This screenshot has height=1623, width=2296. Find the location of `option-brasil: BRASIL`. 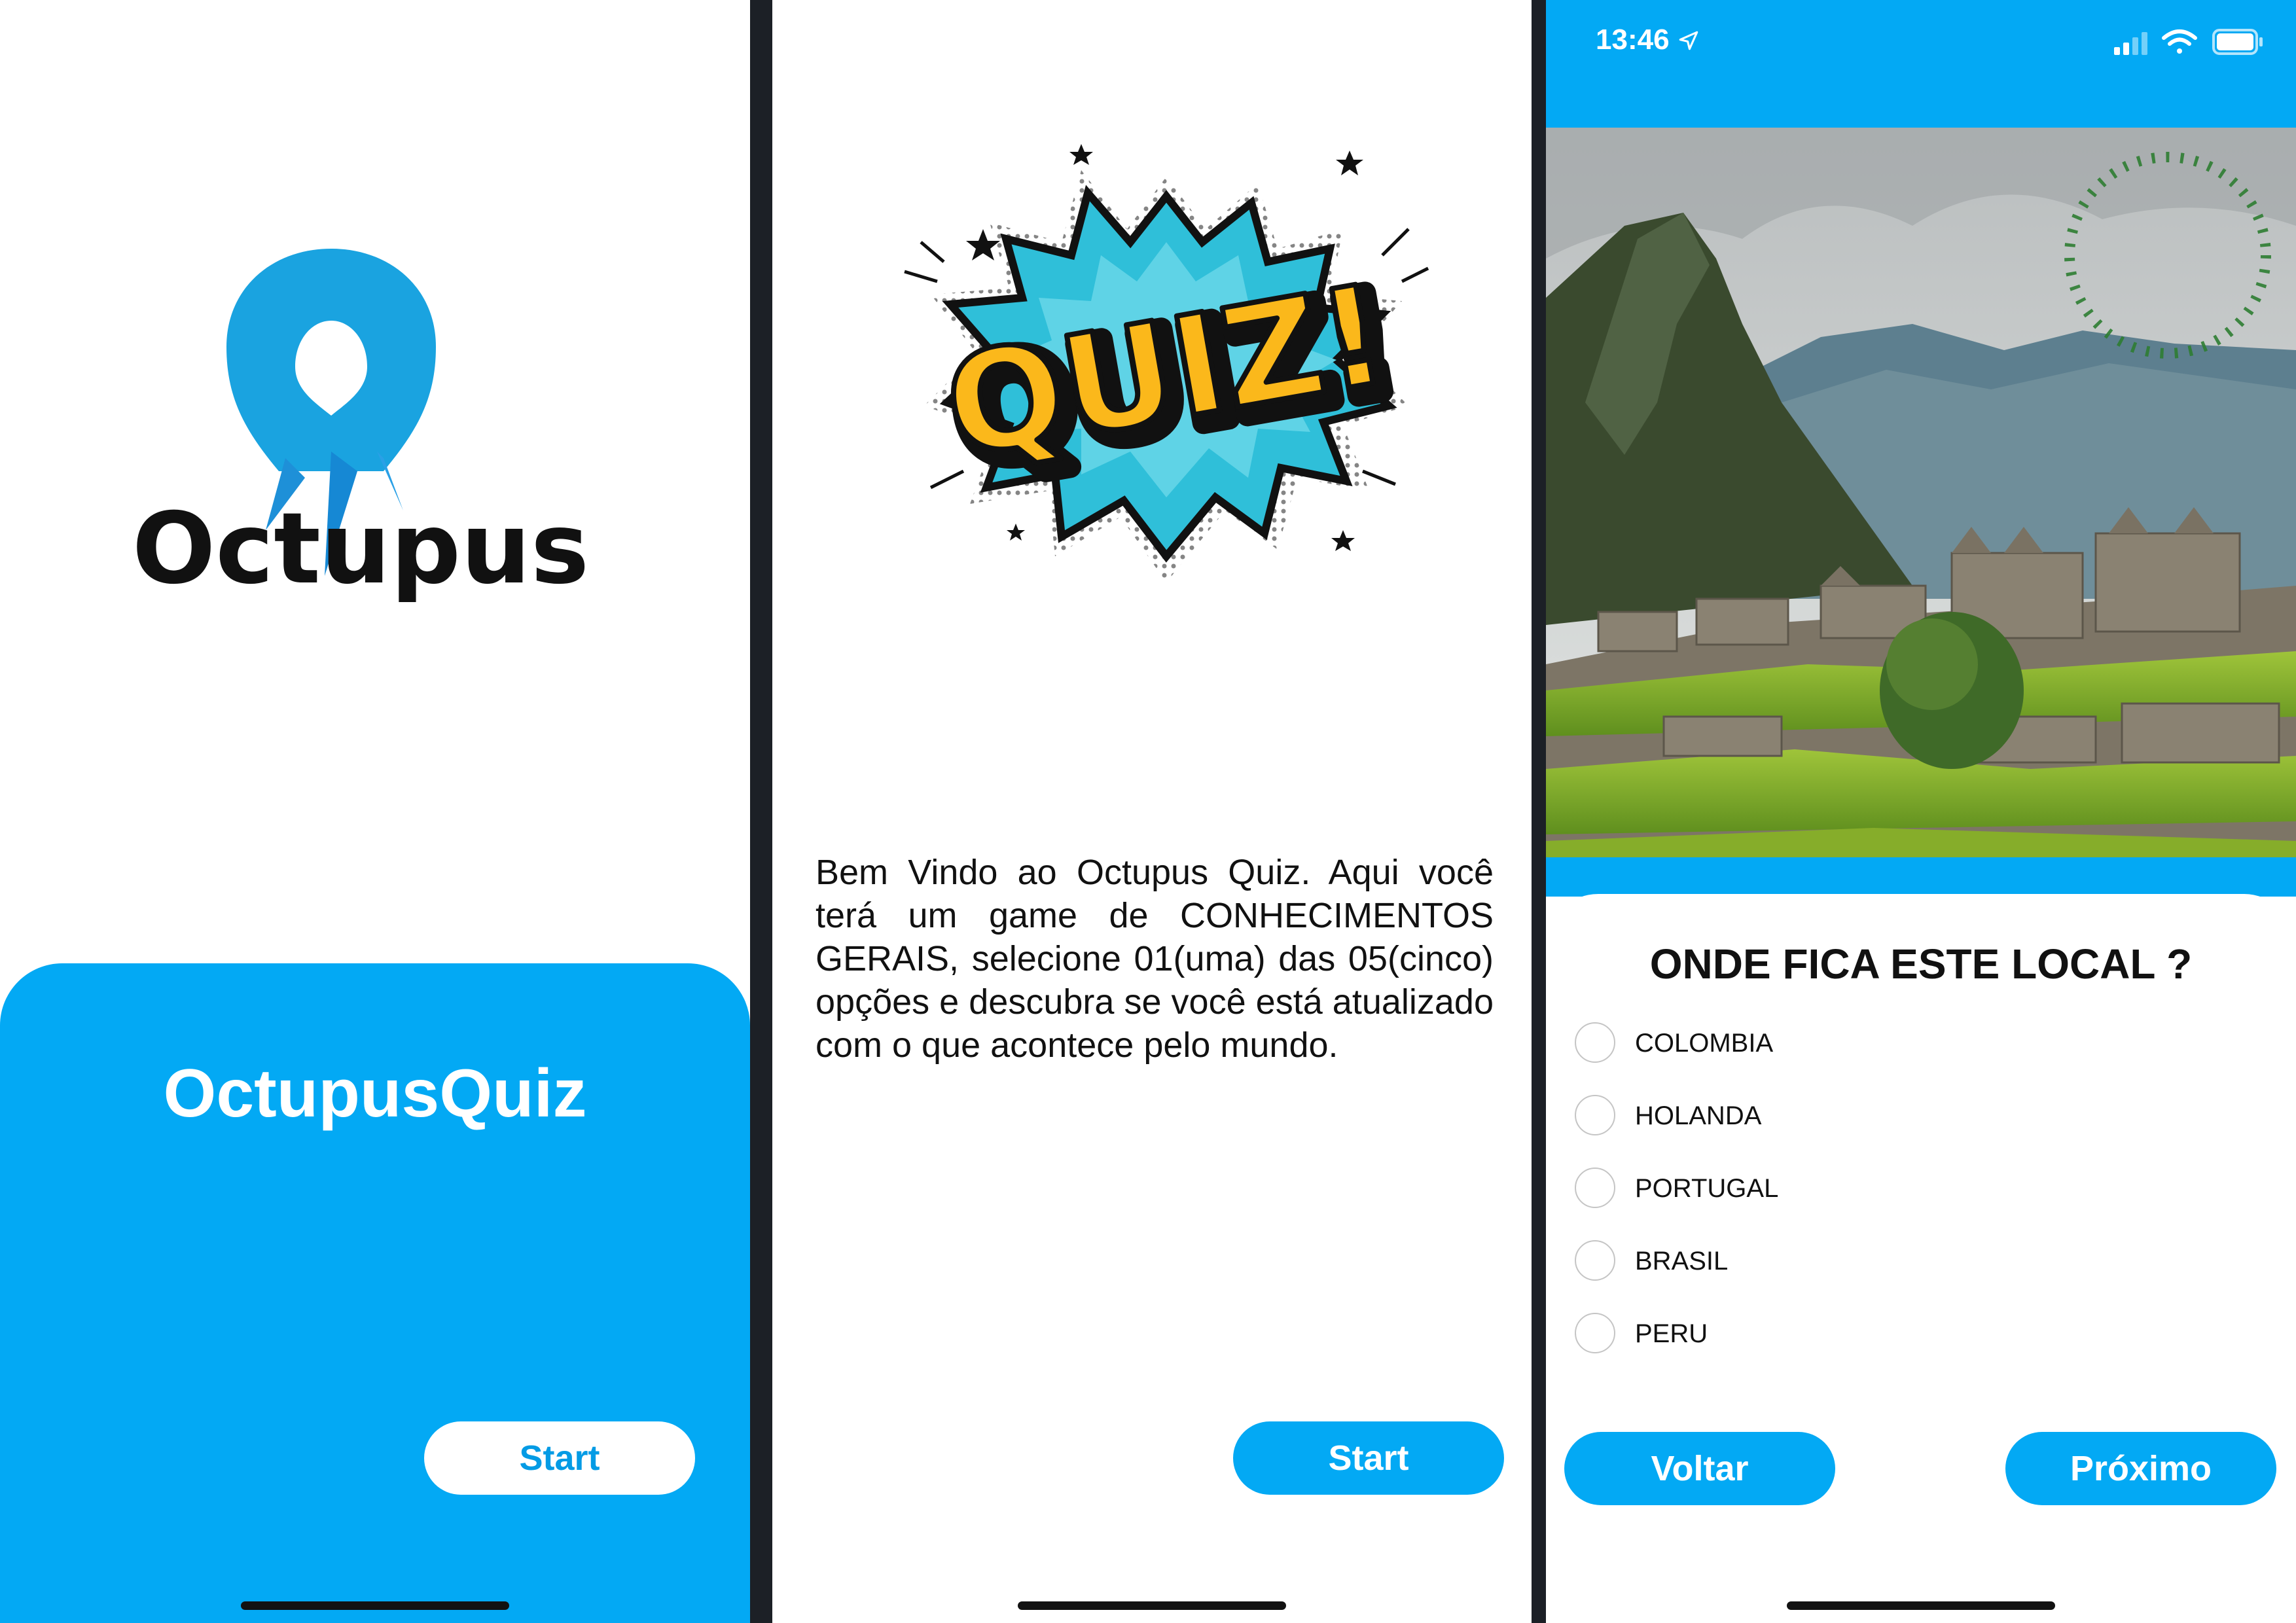

option-brasil: BRASIL is located at coordinates (1771, 1261).